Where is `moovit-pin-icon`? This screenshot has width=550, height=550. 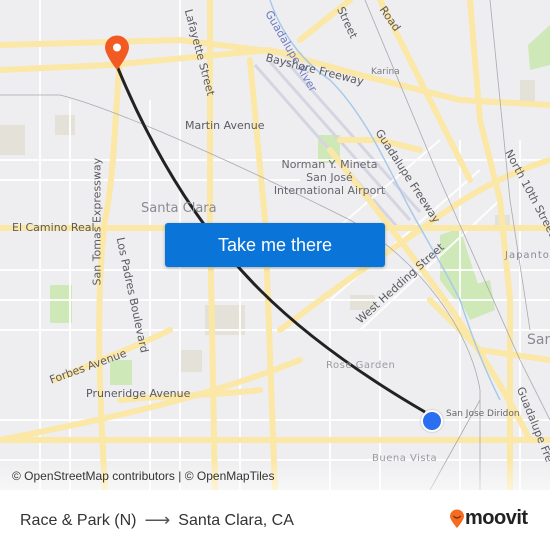
moovit-pin-icon is located at coordinates (457, 518).